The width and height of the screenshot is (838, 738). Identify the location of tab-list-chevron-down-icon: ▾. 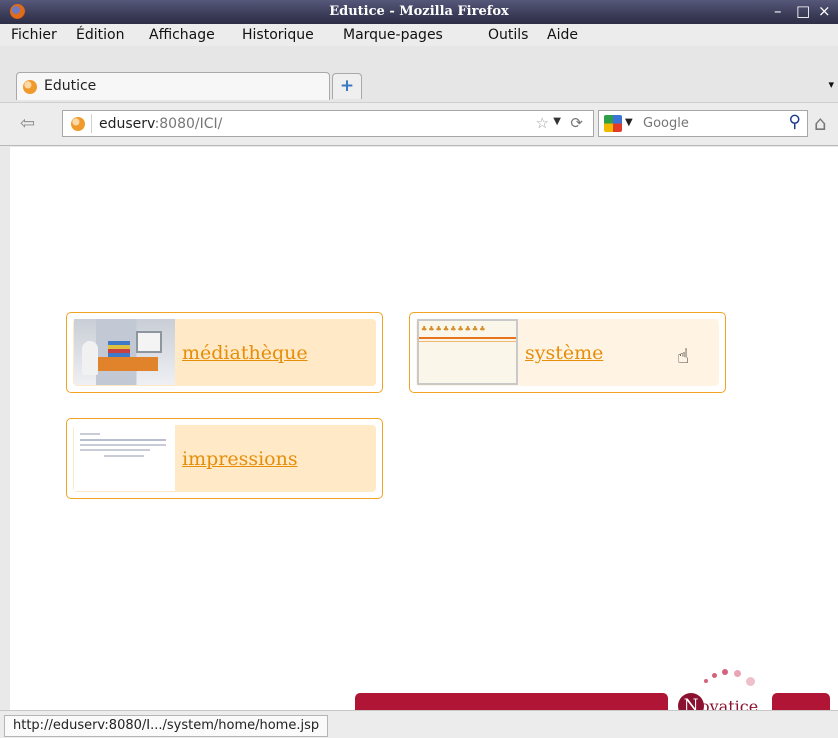
(831, 84).